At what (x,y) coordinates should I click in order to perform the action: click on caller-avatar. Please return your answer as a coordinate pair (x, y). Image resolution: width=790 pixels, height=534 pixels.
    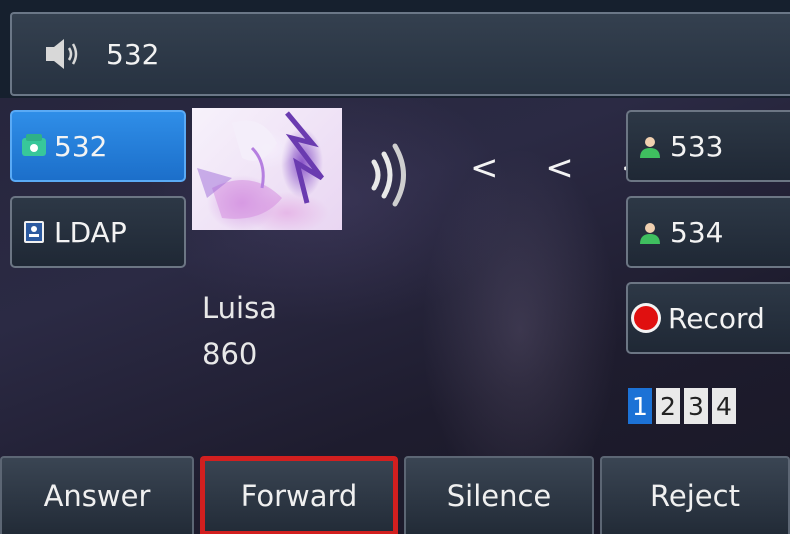
    Looking at the image, I should click on (267, 169).